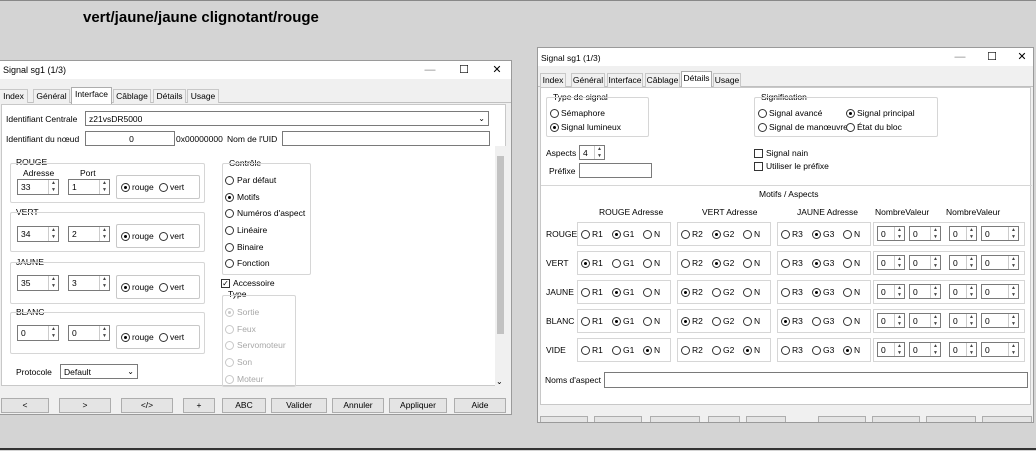 Image resolution: width=1036 pixels, height=451 pixels. I want to click on nombre-spinner-jaune-1: 0 ▲ ▼, so click(925, 291).